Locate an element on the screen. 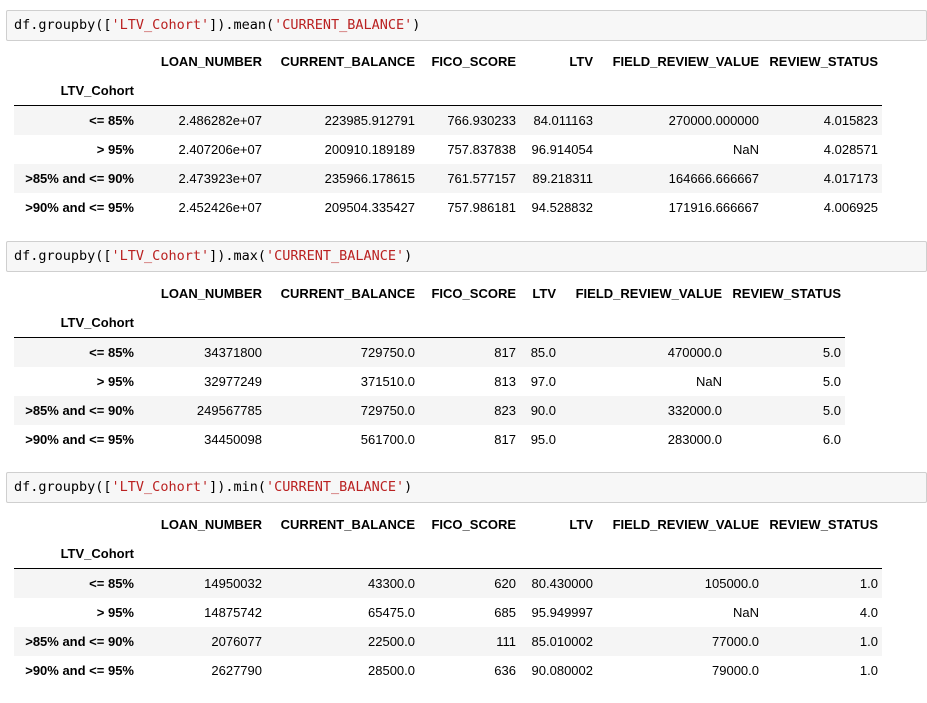 This screenshot has width=927, height=703. table-cell: 200910.189189 is located at coordinates (369, 149).